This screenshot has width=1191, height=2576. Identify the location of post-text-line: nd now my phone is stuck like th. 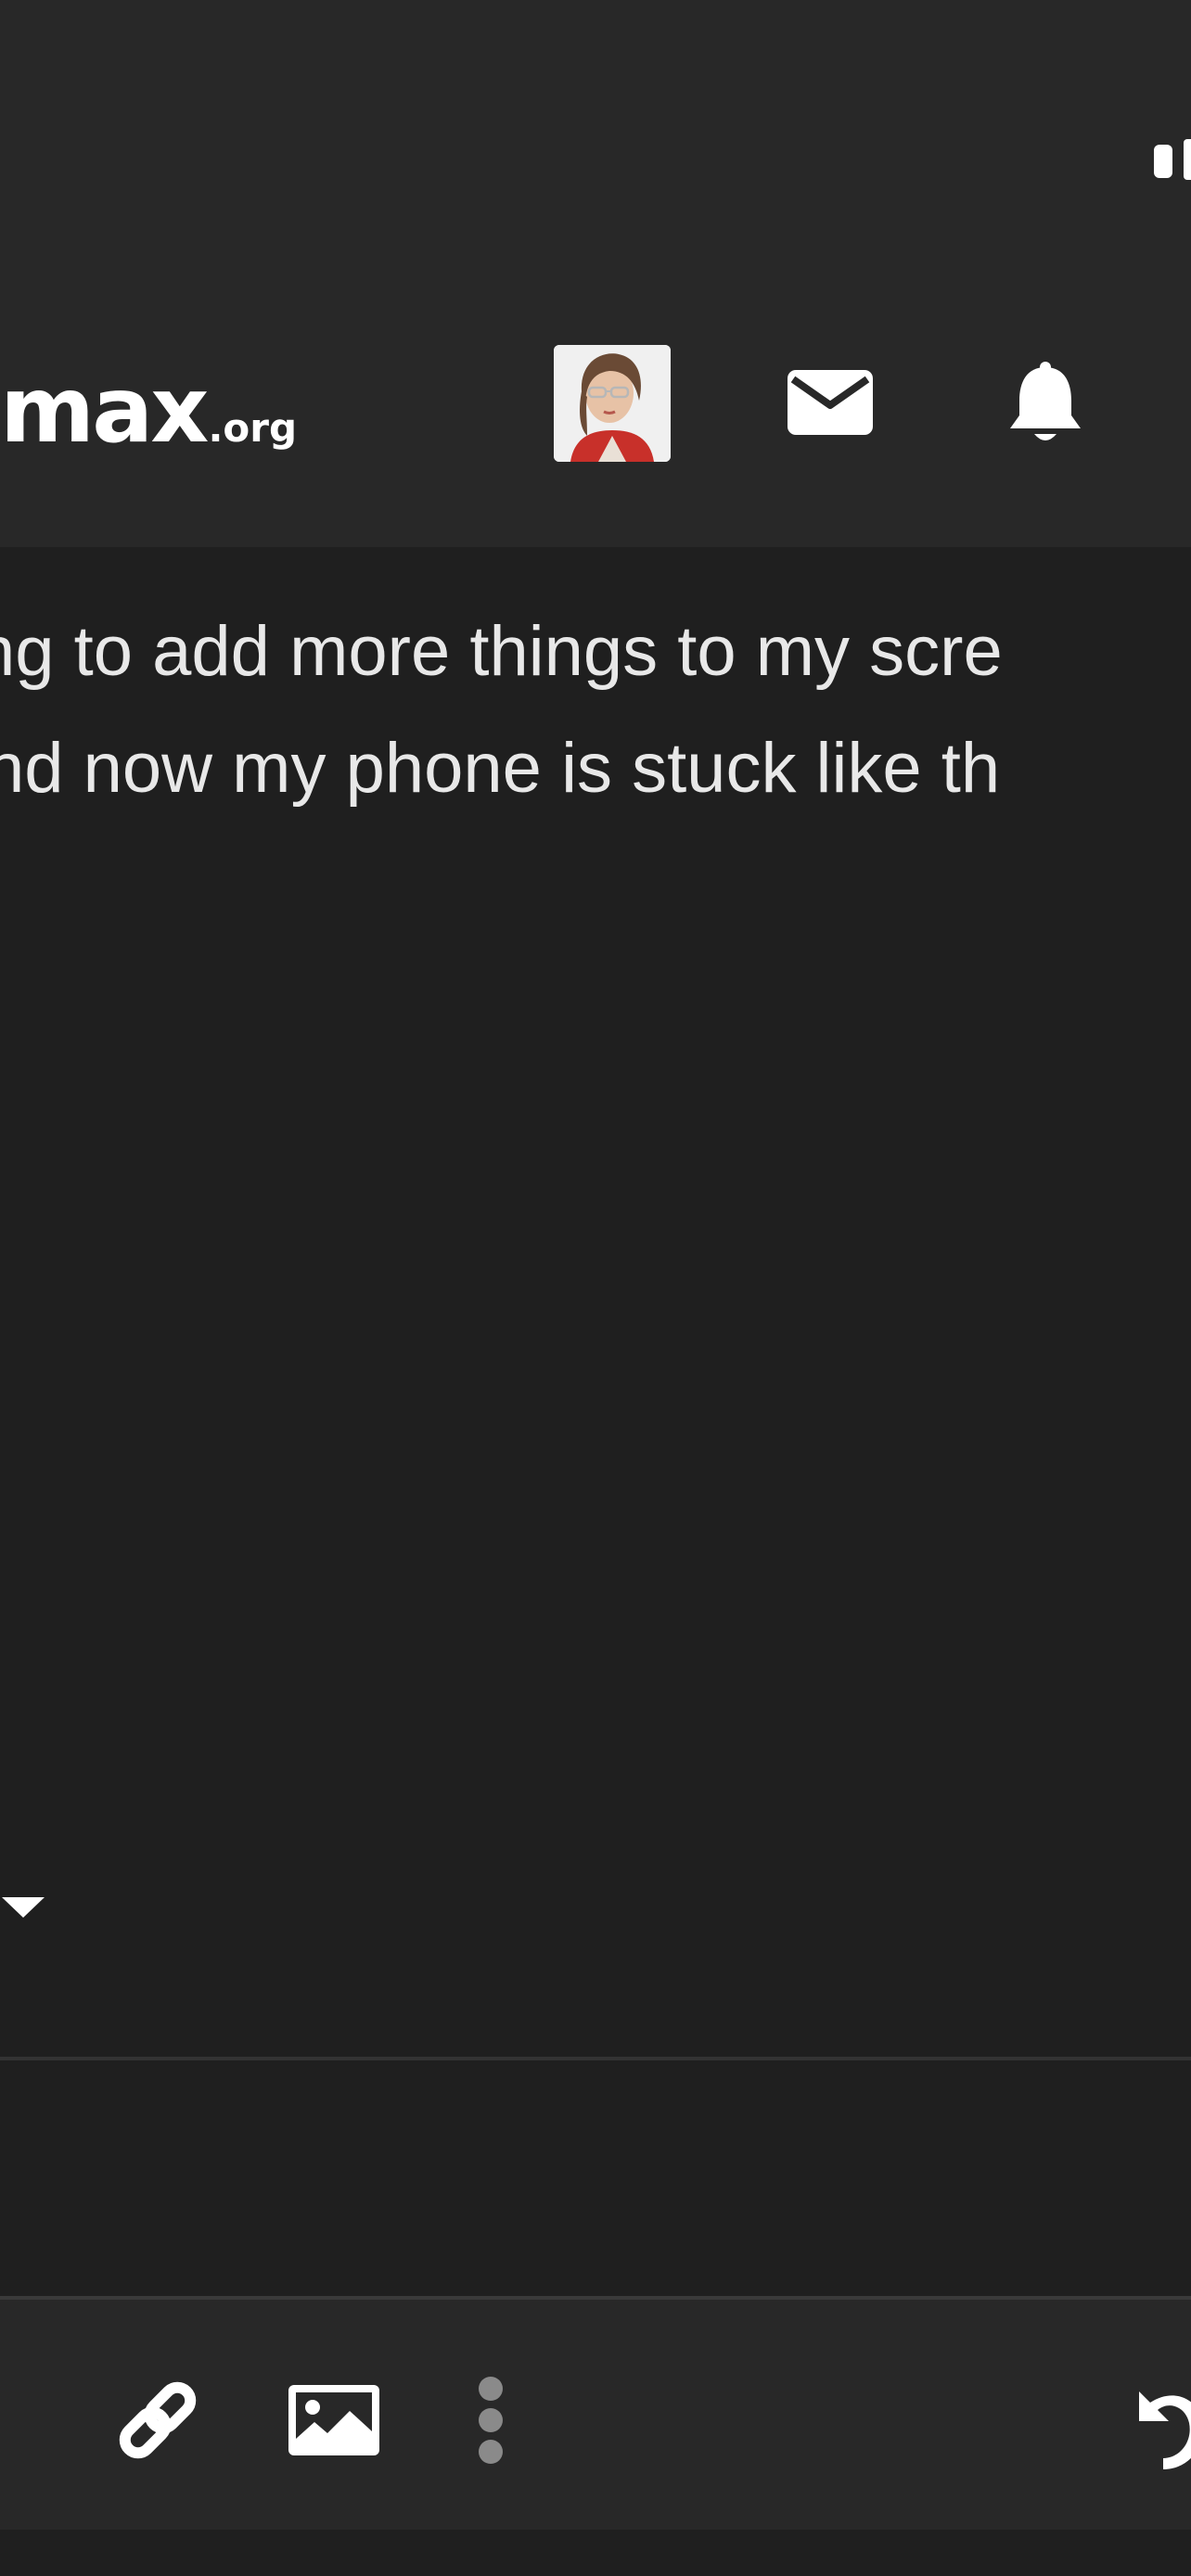
(501, 769).